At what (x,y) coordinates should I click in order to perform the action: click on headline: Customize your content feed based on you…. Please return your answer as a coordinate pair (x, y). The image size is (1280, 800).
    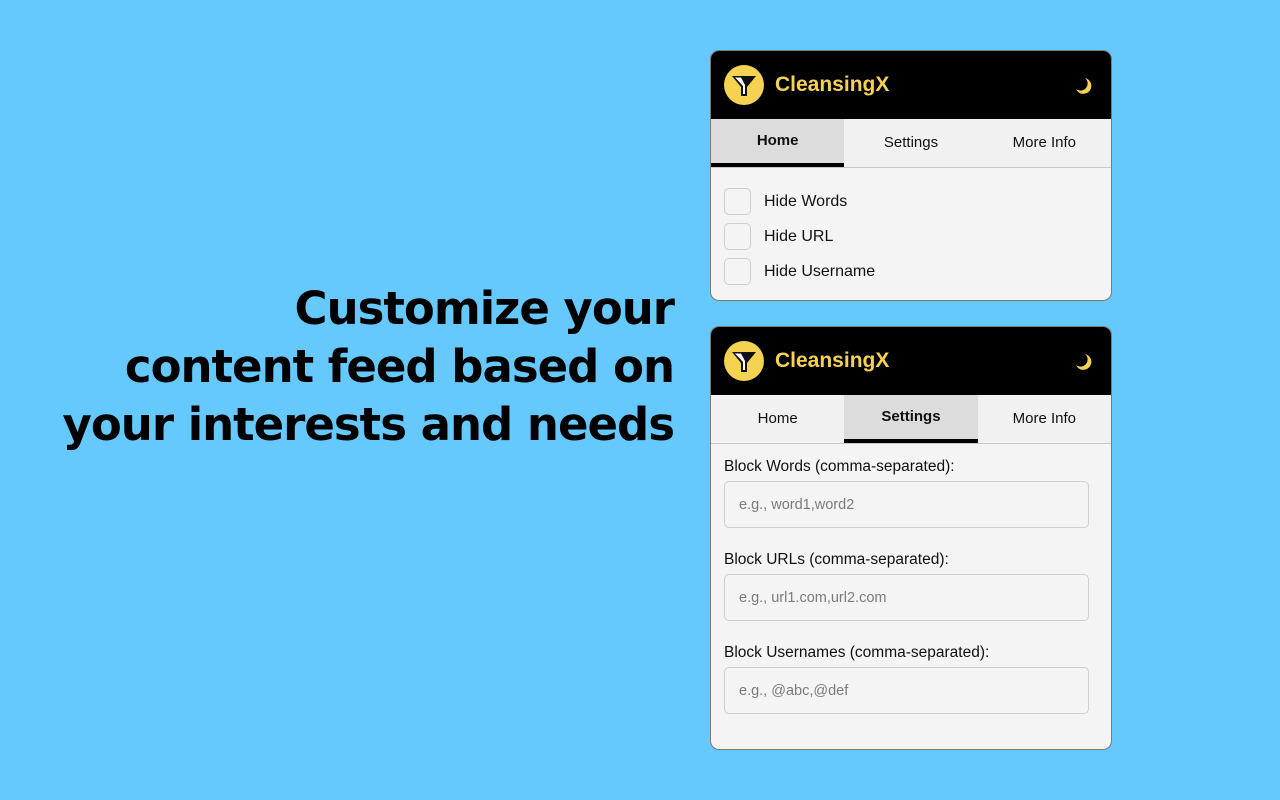
    Looking at the image, I should click on (368, 367).